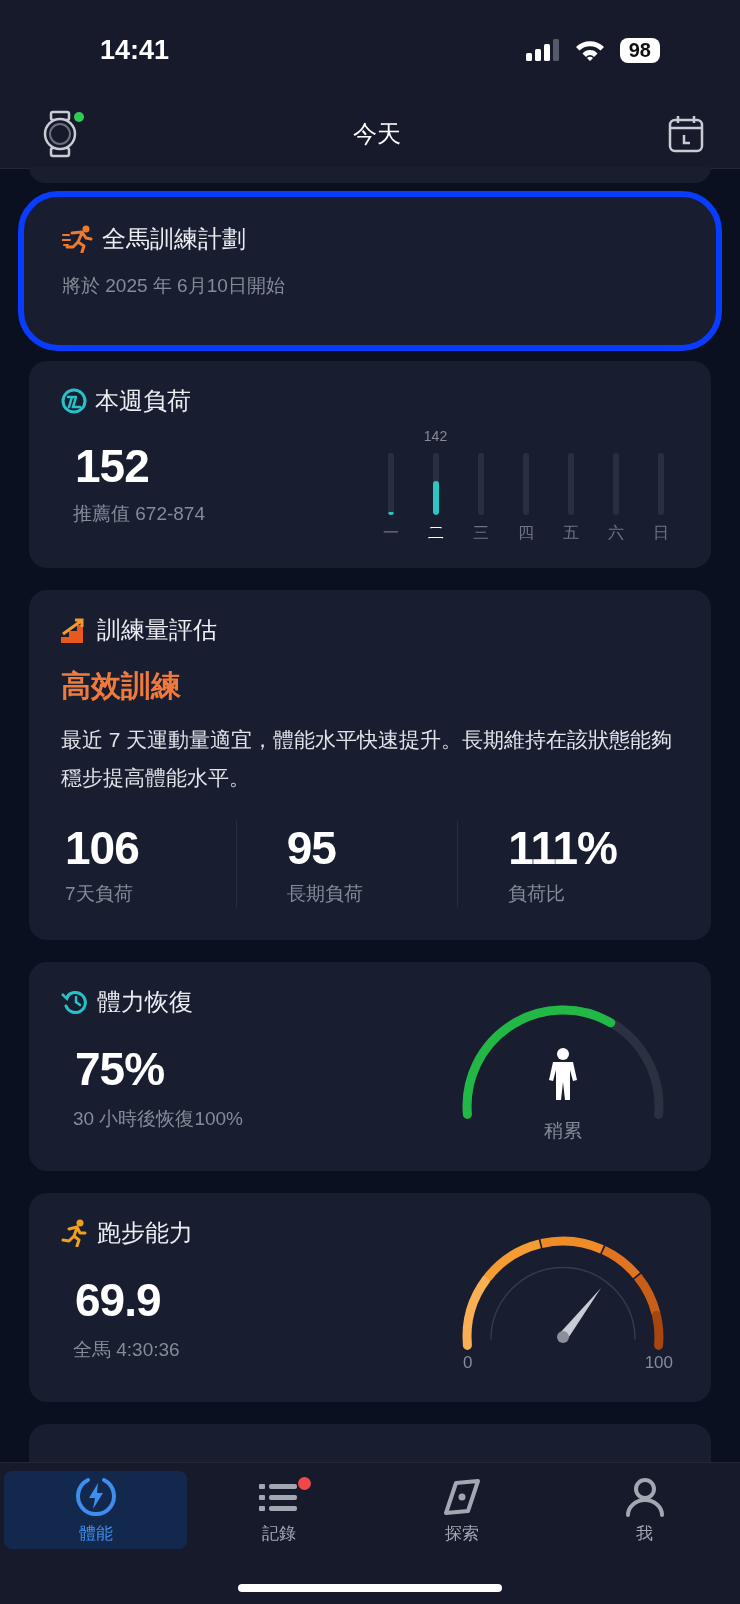  Describe the element at coordinates (686, 134) in the screenshot. I see `calendar-icon` at that location.